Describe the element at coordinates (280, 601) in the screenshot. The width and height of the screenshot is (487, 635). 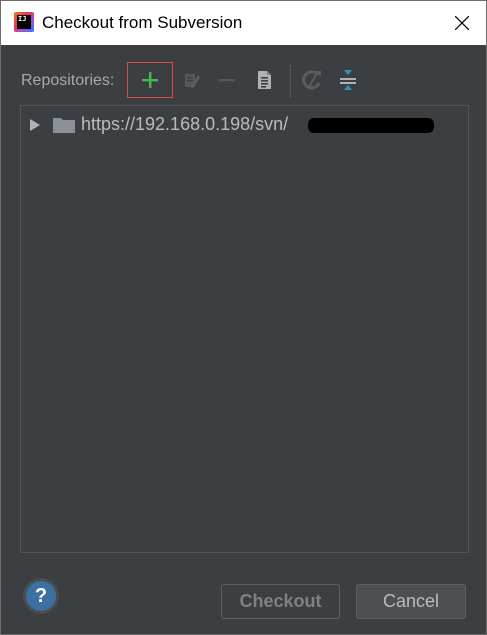
I see `checkout-button: Checkout` at that location.